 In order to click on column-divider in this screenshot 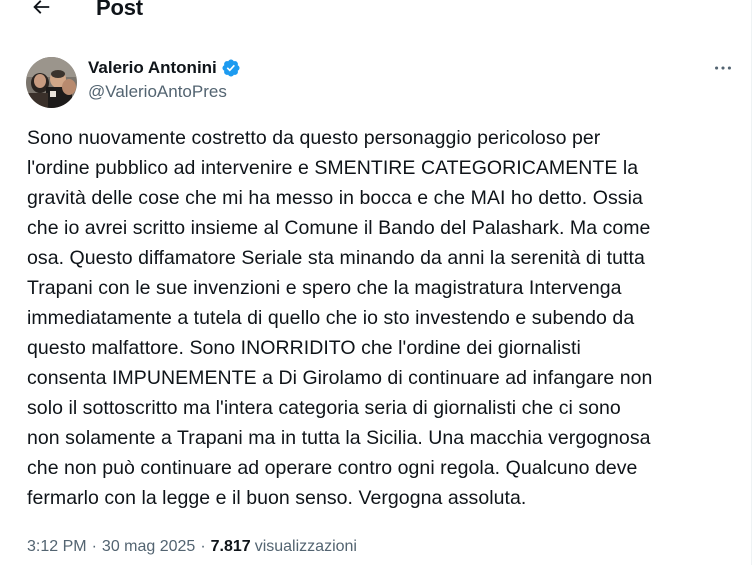, I will do `click(751, 282)`.